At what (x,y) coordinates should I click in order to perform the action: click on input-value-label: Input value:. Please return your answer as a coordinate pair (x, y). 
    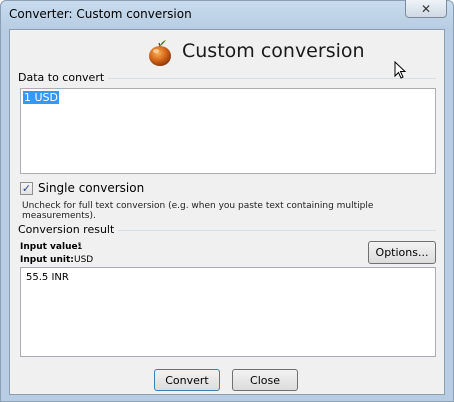
    Looking at the image, I should click on (51, 247).